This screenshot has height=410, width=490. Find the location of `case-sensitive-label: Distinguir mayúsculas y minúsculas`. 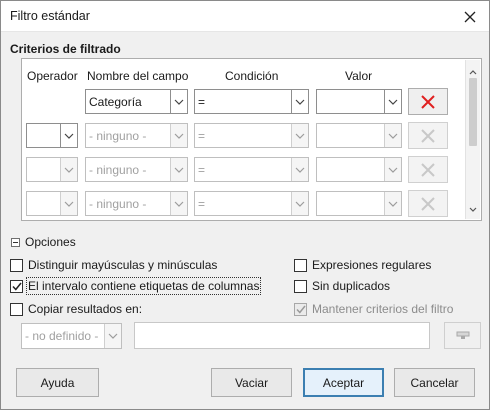

case-sensitive-label: Distinguir mayúsculas y minúsculas is located at coordinates (123, 265).